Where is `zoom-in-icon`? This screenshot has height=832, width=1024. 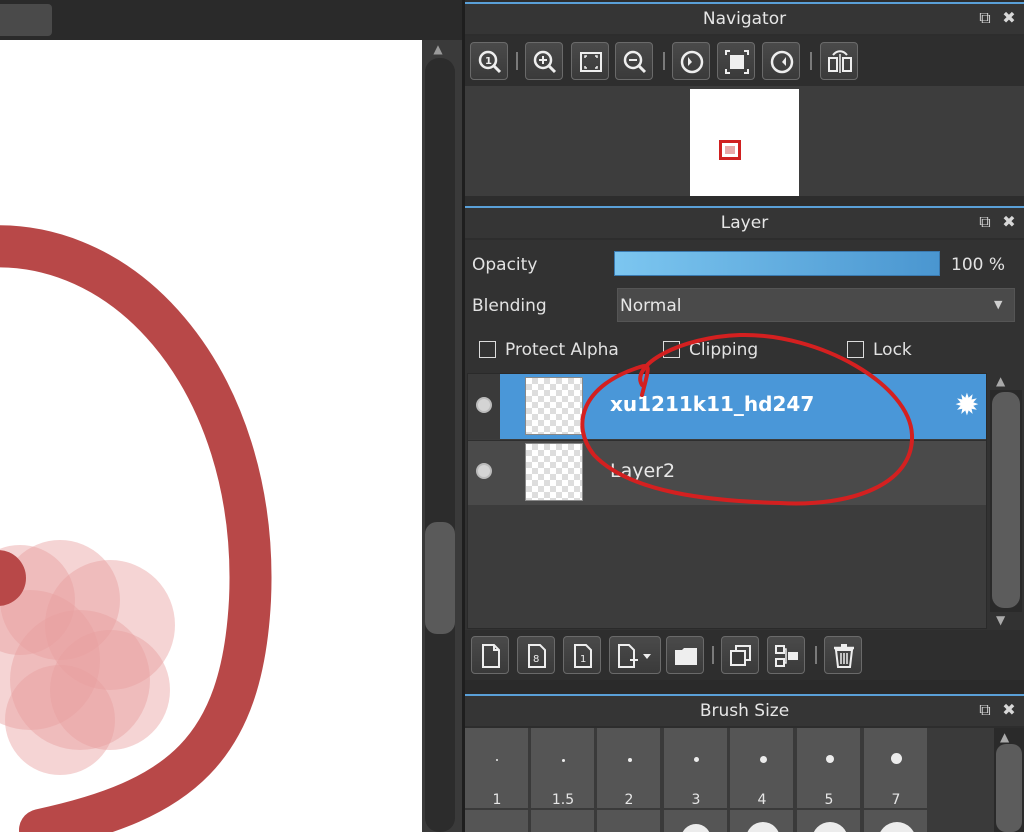
zoom-in-icon is located at coordinates (544, 61).